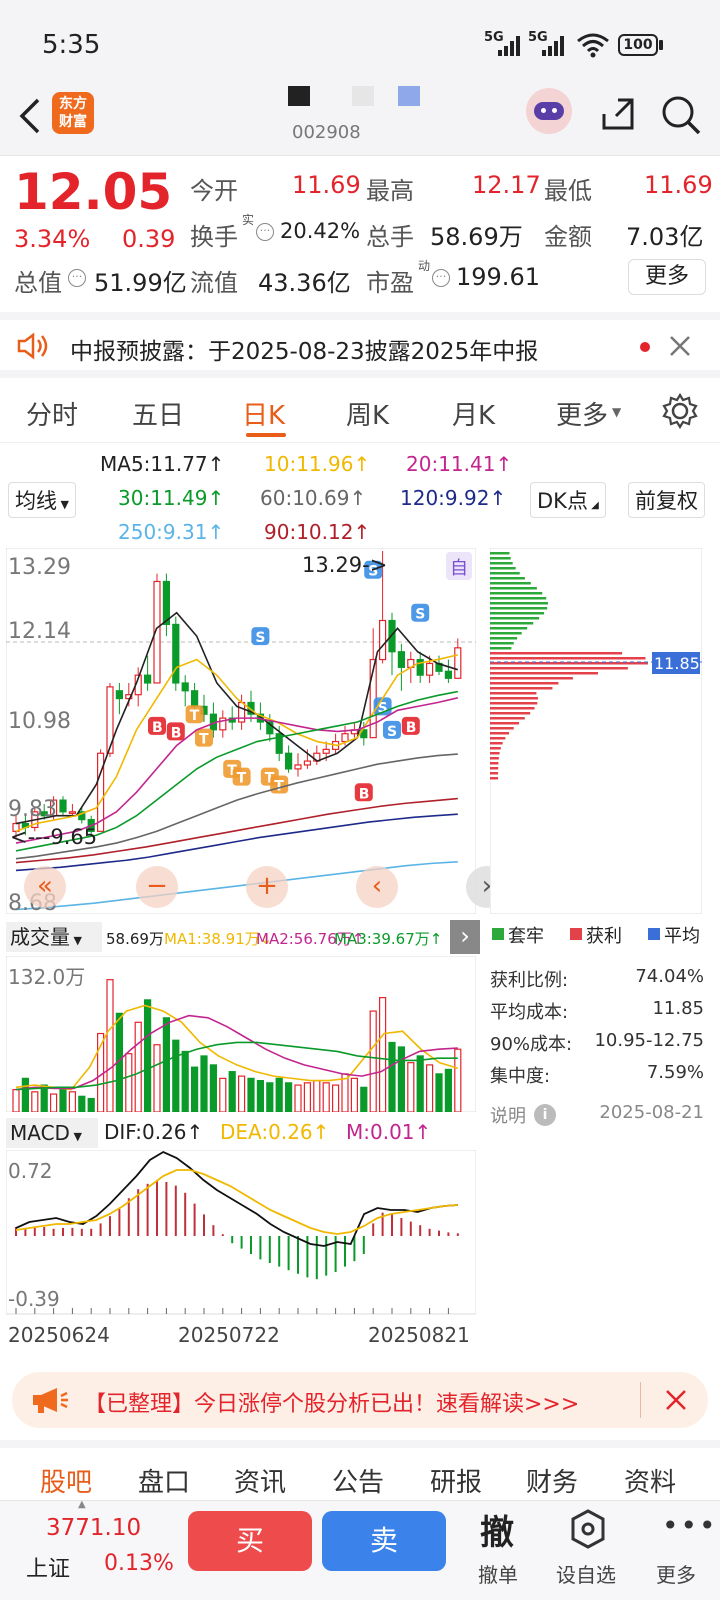  Describe the element at coordinates (582, 413) in the screenshot. I see `tab-more: 更多` at that location.